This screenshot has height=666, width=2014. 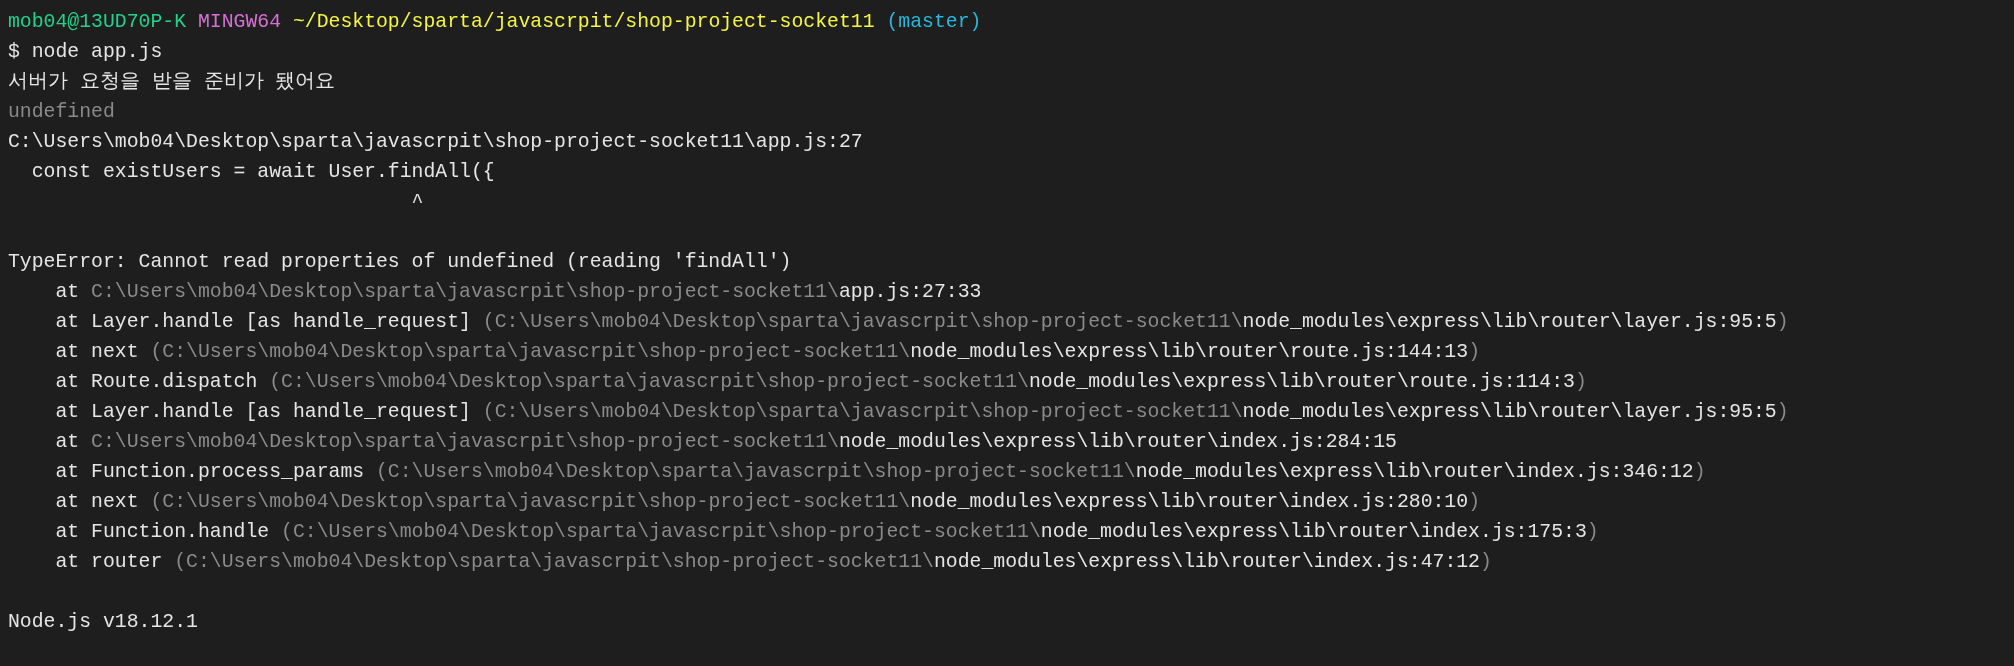 What do you see at coordinates (725, 442) in the screenshot?
I see `terminal-line: at C:\Users\mob04\Desktop\sparta\javascrpit\shop-project-socket11\node_modules\express\lib\router\index.js:284:15` at bounding box center [725, 442].